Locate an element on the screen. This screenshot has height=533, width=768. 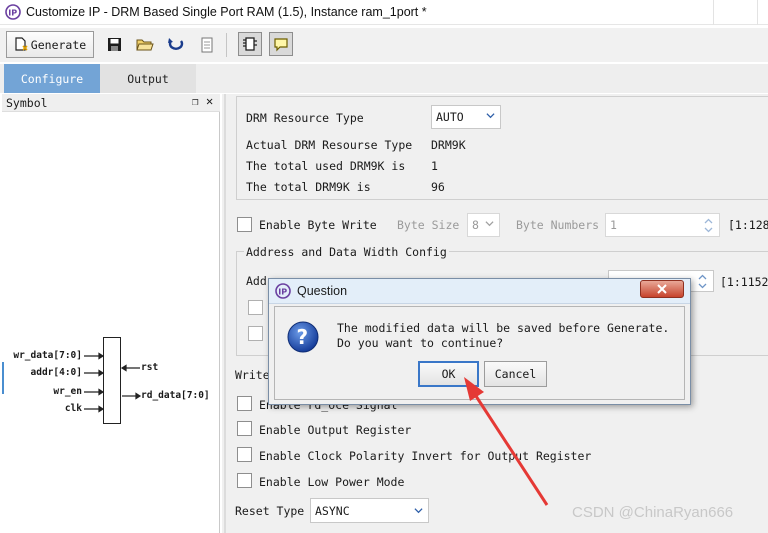
annotation-arrow is located at coordinates (506, 441).